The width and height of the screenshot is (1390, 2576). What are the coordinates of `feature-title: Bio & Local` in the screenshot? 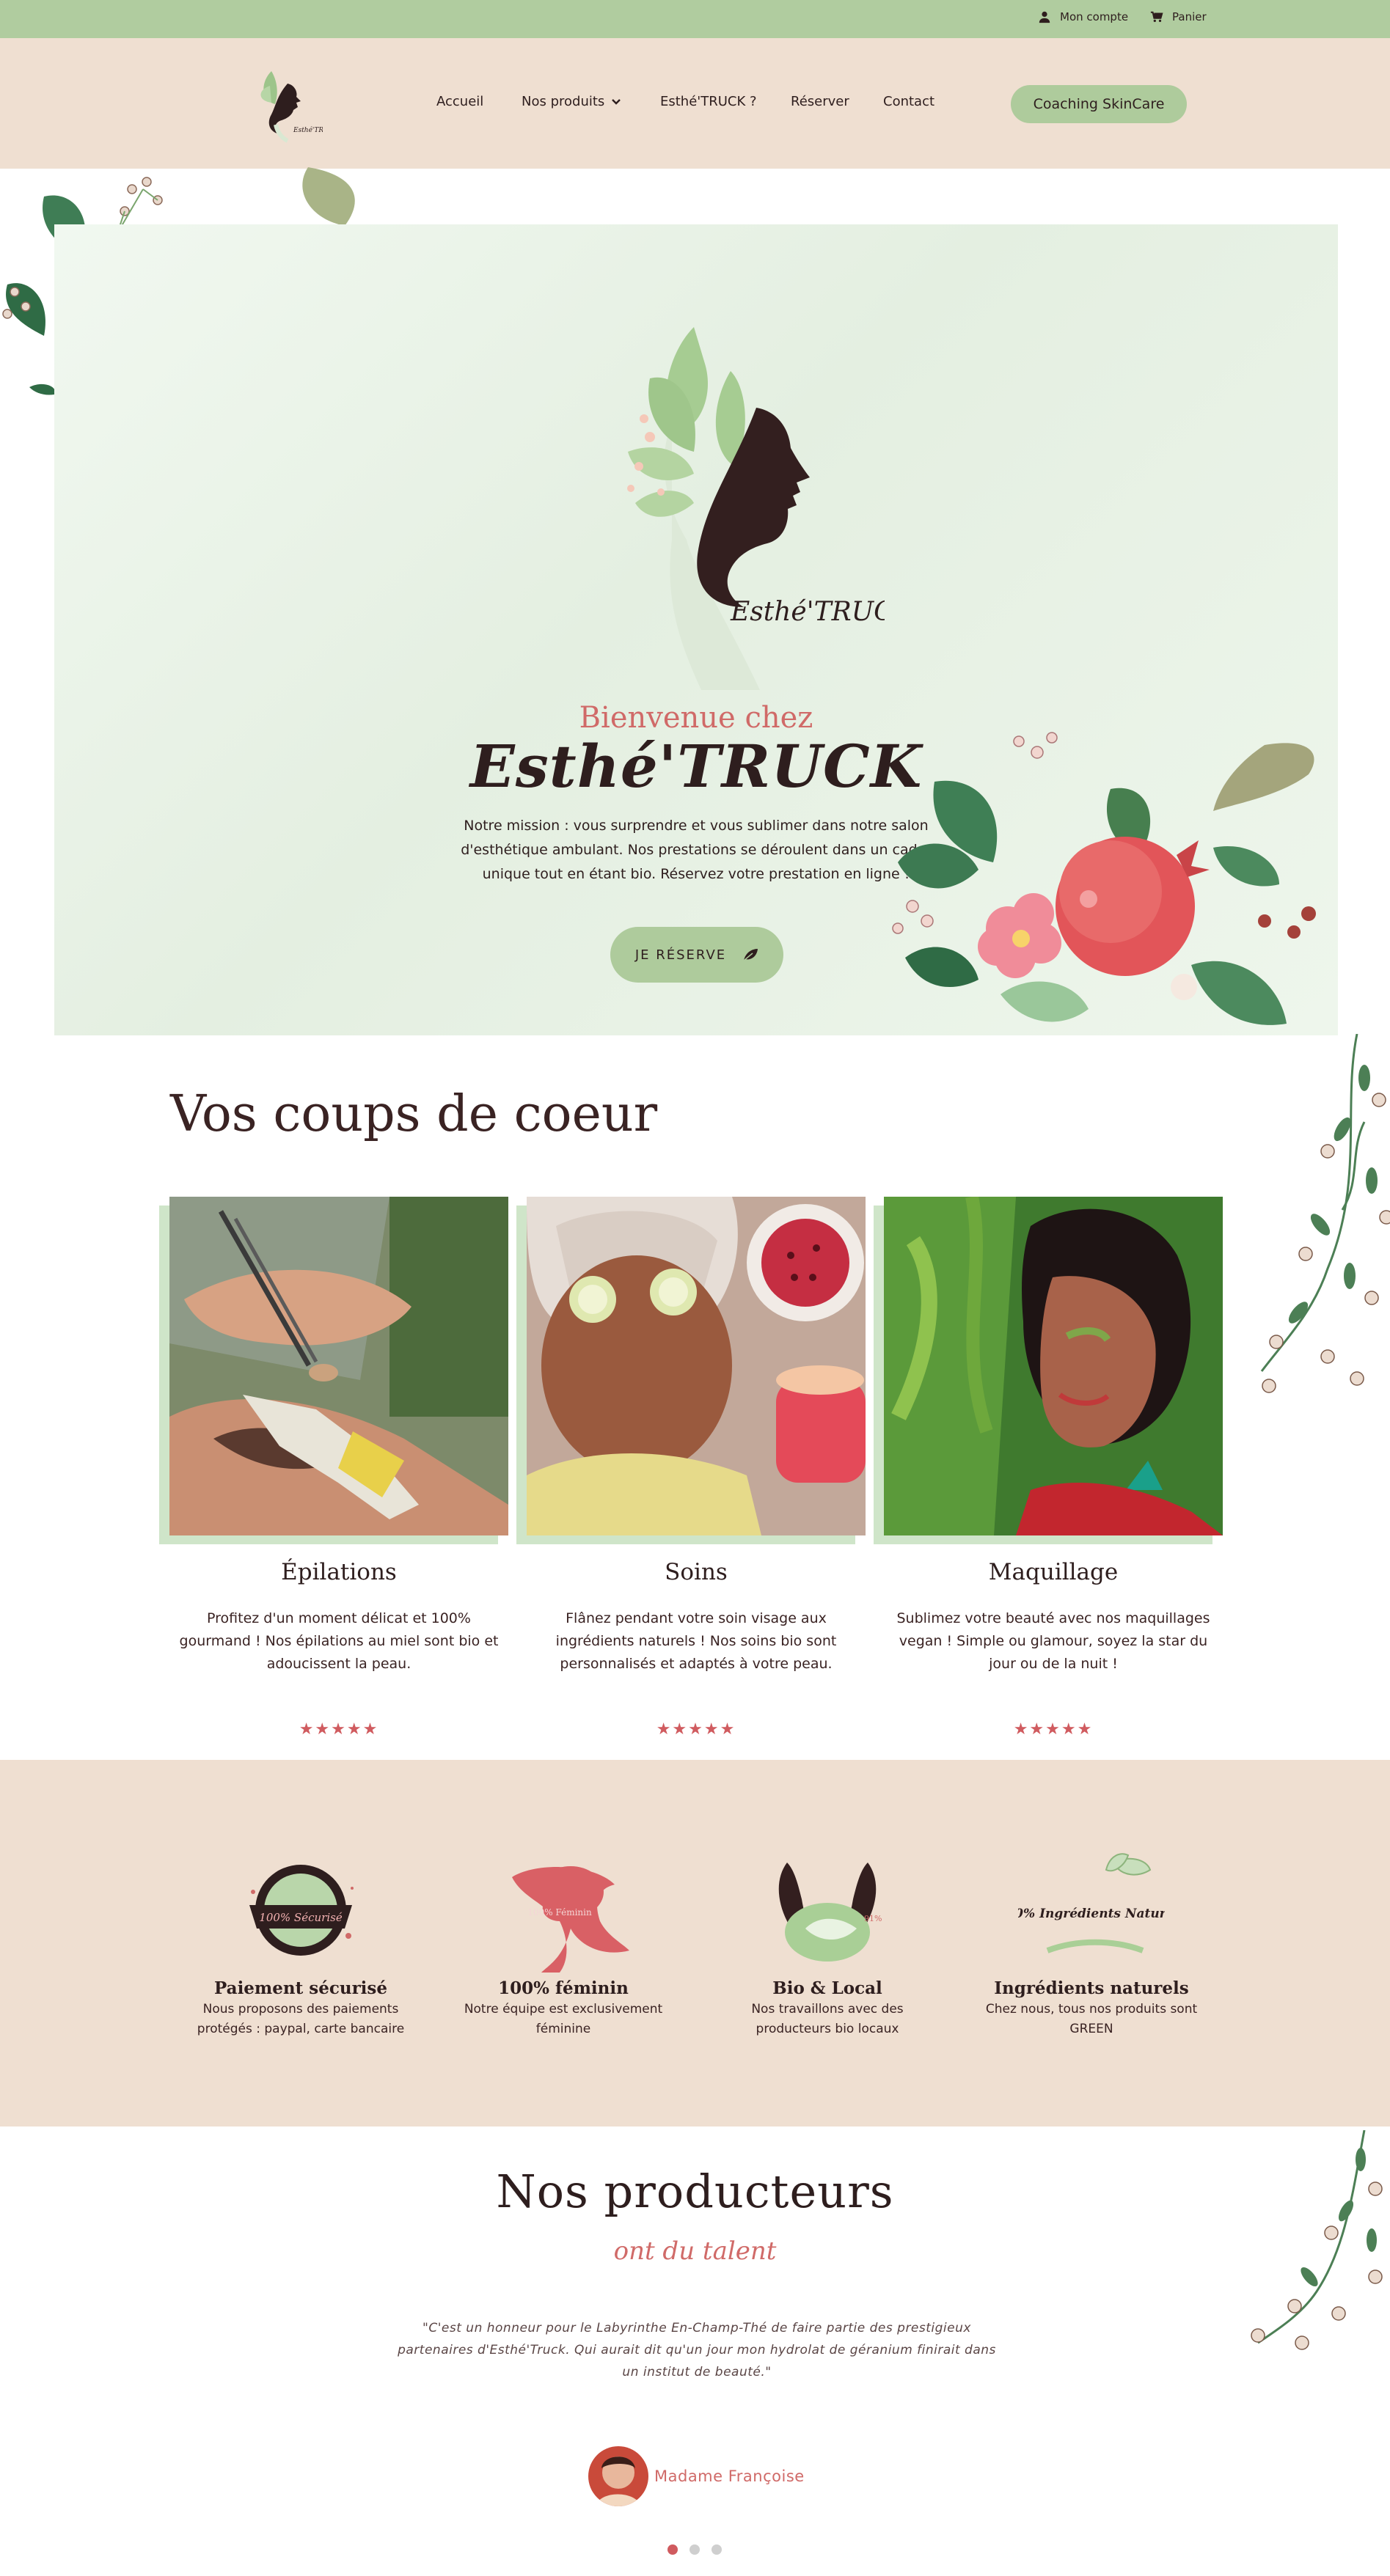 It's located at (827, 1988).